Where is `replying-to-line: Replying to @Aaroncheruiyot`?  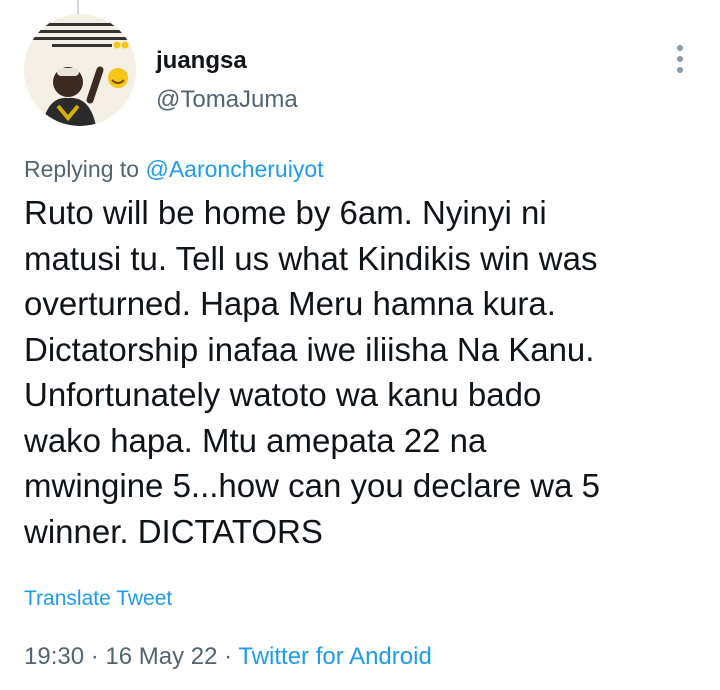
replying-to-line: Replying to @Aaroncheruiyot is located at coordinates (174, 169).